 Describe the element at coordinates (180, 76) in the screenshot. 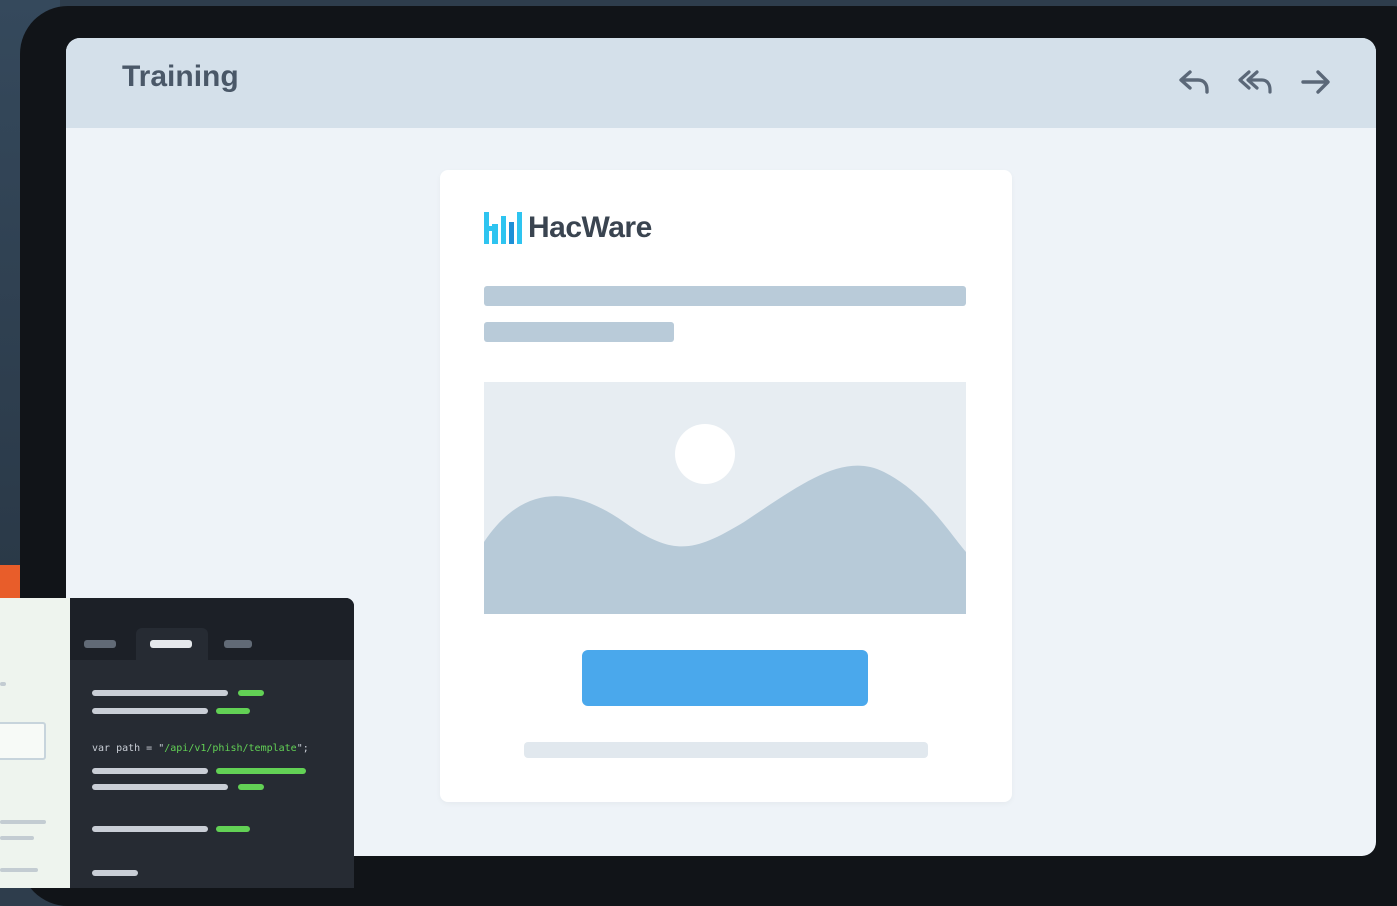

I see `page-title: Training` at that location.